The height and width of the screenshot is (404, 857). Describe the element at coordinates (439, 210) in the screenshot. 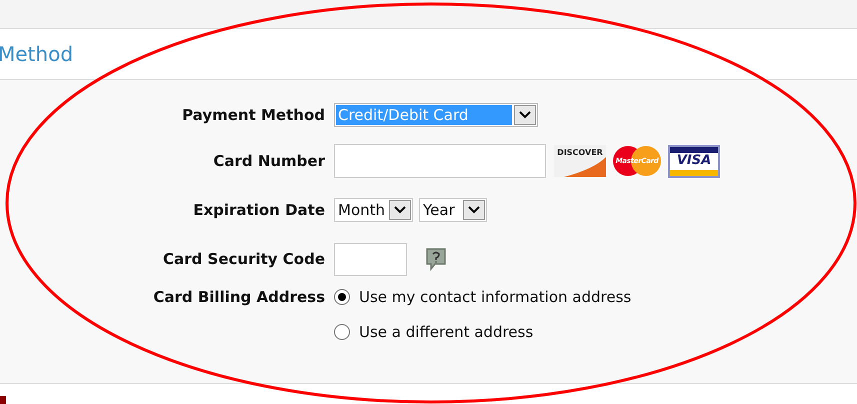

I see `select-value: Year` at that location.